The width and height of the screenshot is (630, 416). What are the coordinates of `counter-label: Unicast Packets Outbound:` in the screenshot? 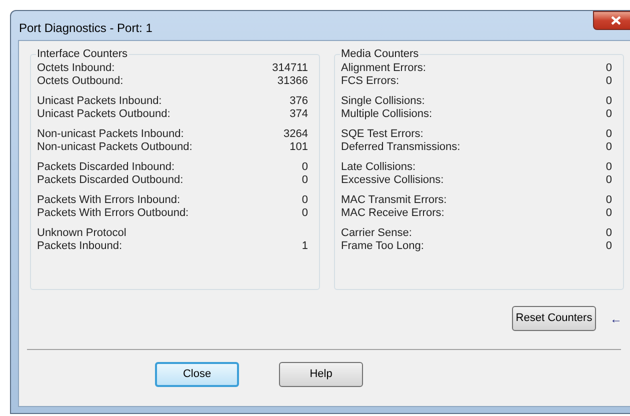 It's located at (103, 114).